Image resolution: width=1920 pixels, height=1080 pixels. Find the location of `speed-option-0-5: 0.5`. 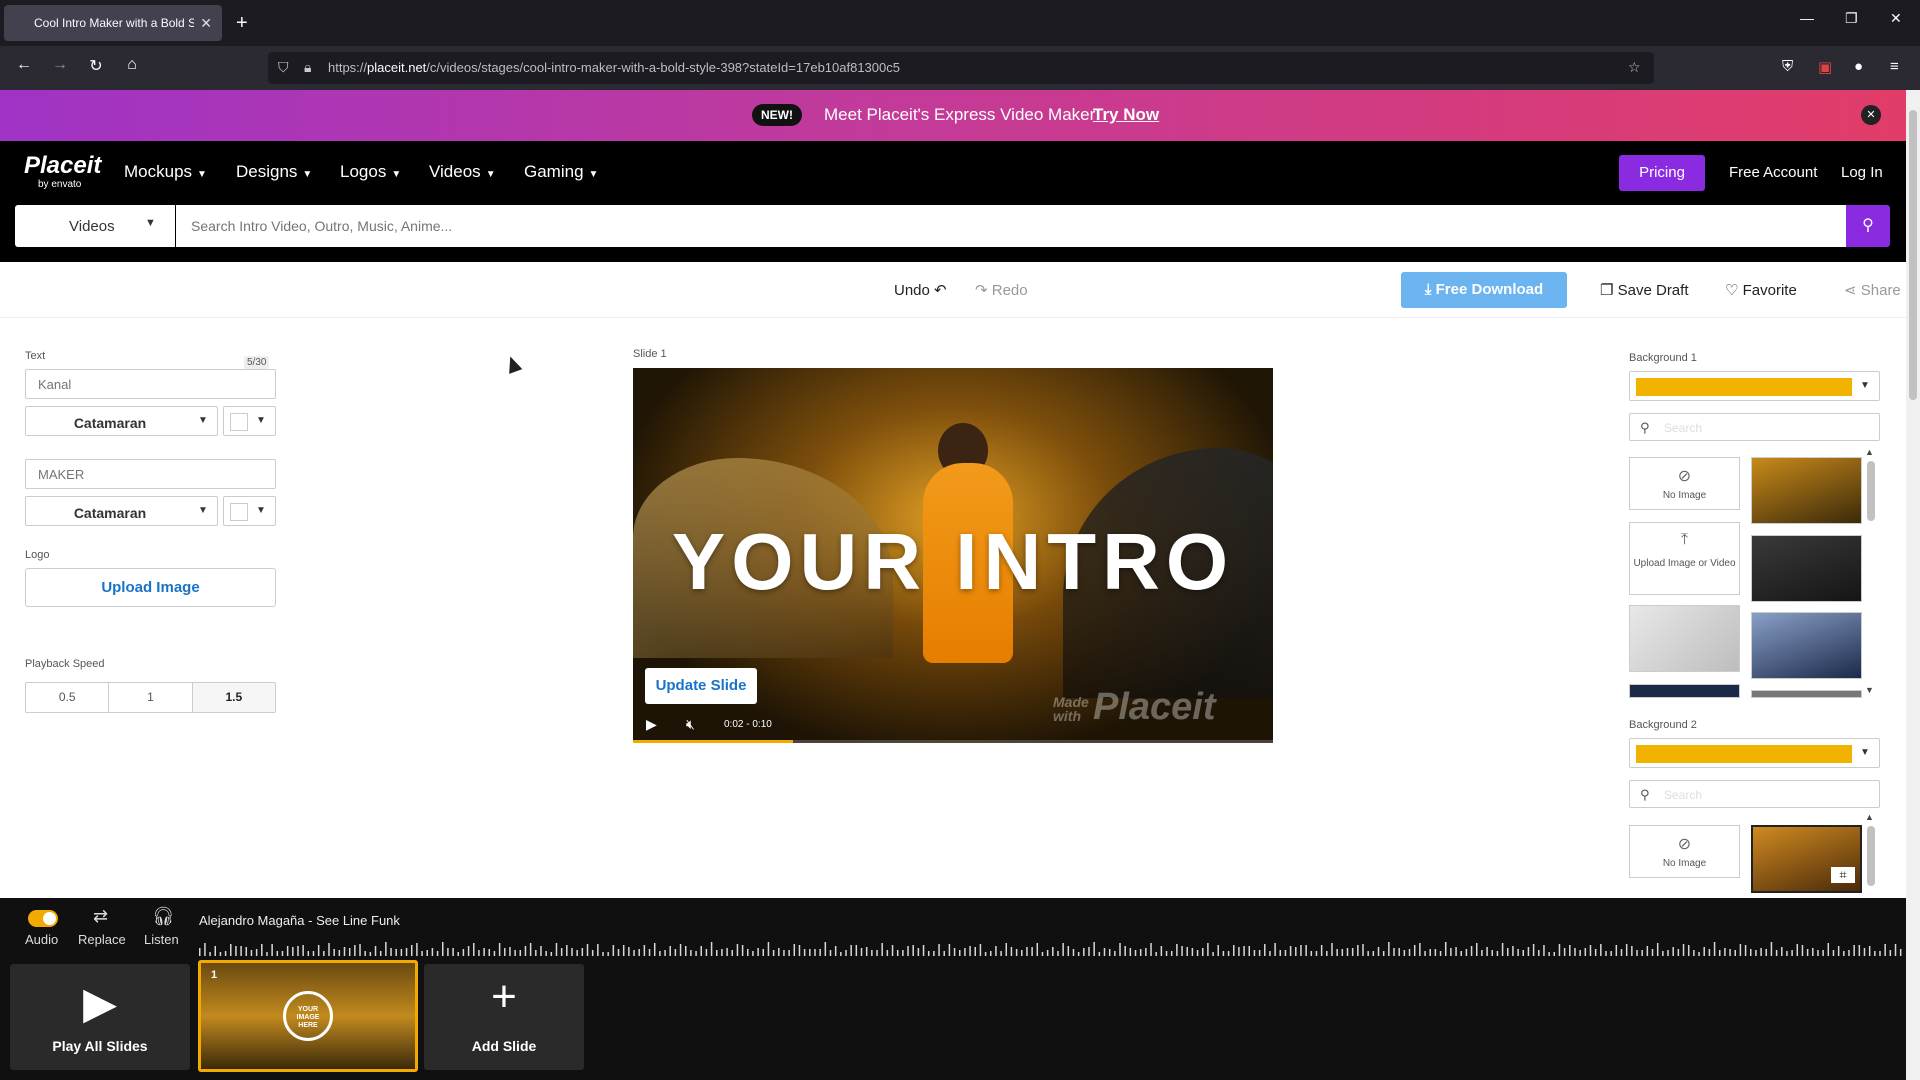

speed-option-0-5: 0.5 is located at coordinates (68, 697).